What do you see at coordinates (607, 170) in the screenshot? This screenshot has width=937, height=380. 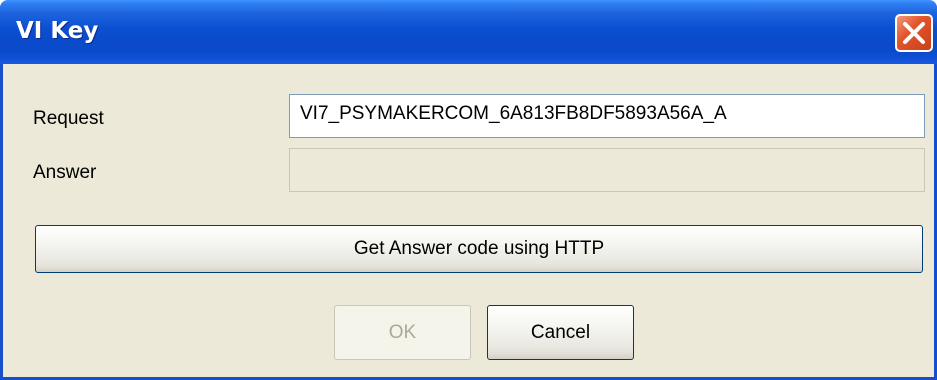 I see `answer-field` at bounding box center [607, 170].